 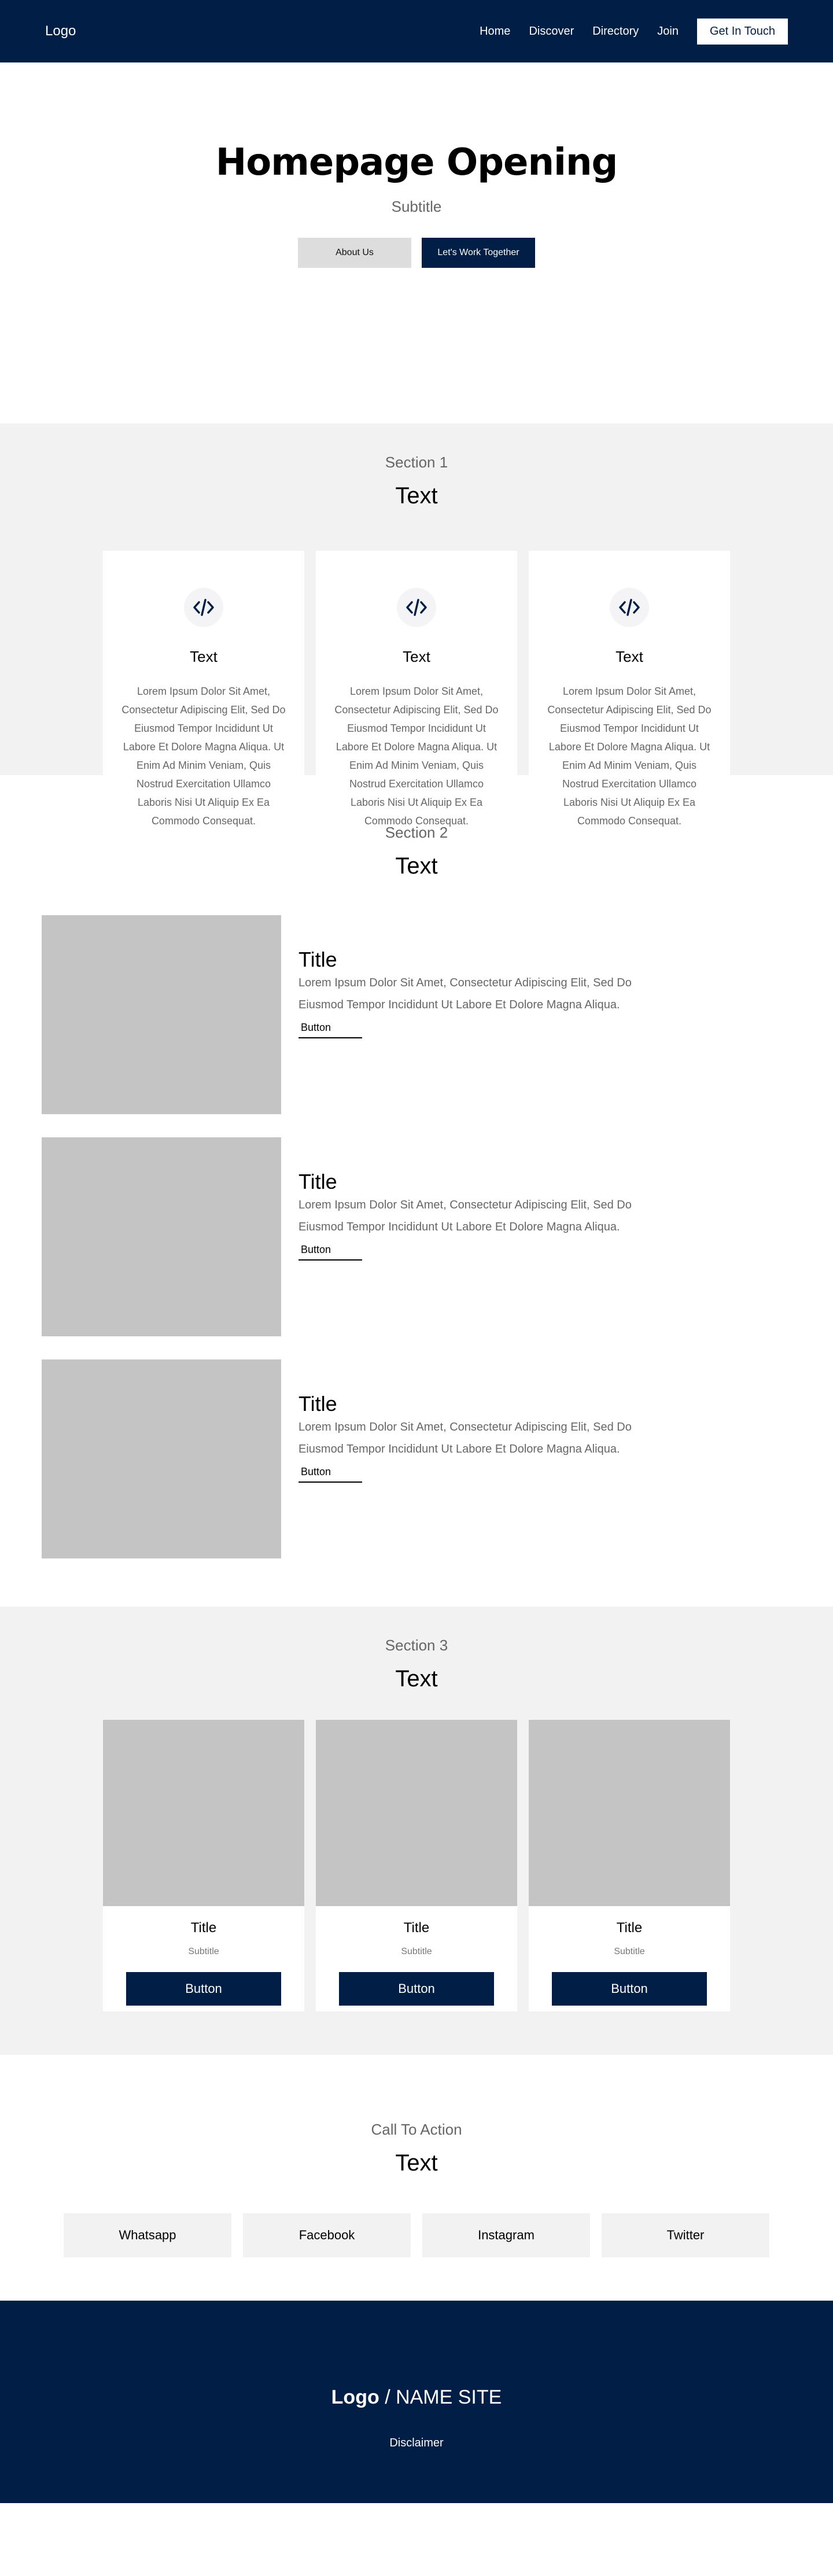 I want to click on twitter-button: Twitter, so click(x=685, y=2235).